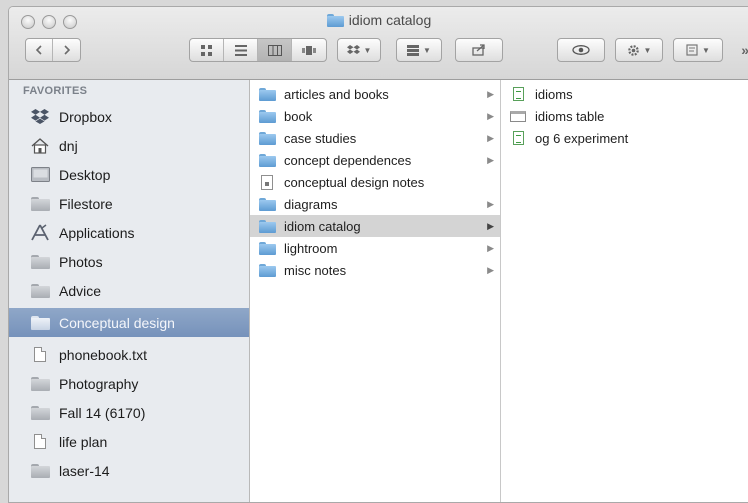  What do you see at coordinates (85, 116) in the screenshot?
I see `sidebar-item-label: Dropbox` at bounding box center [85, 116].